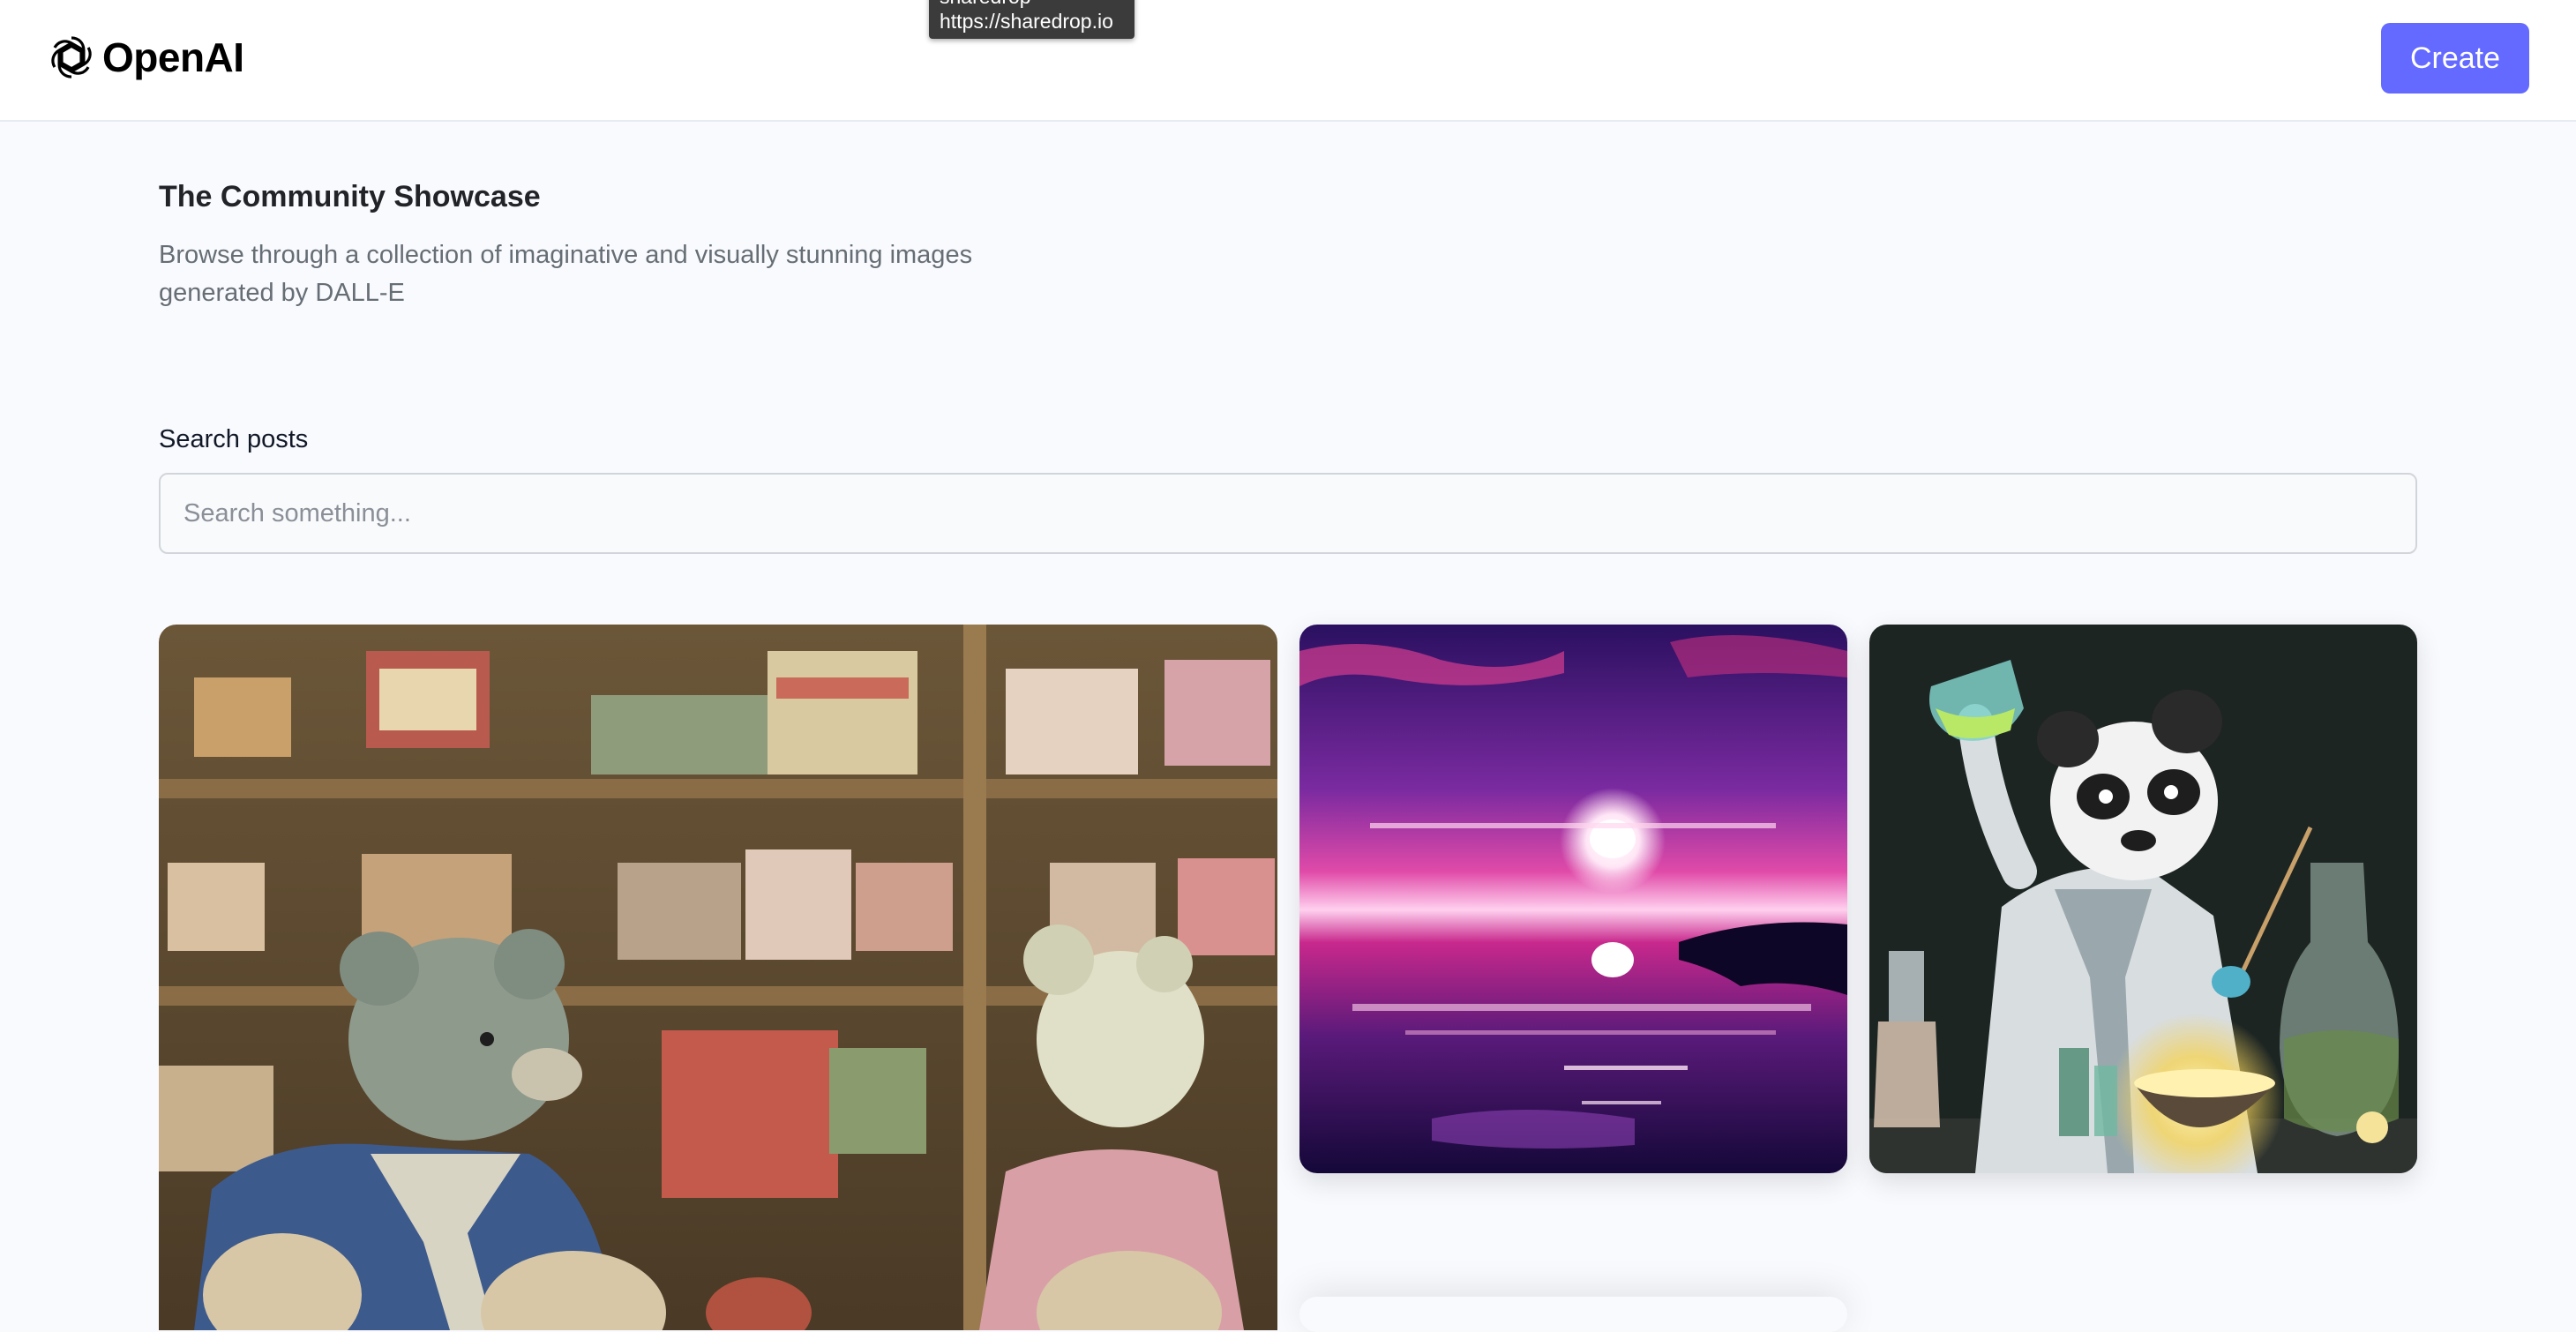 The height and width of the screenshot is (1332, 2576). Describe the element at coordinates (2455, 58) in the screenshot. I see `create-button: Create` at that location.